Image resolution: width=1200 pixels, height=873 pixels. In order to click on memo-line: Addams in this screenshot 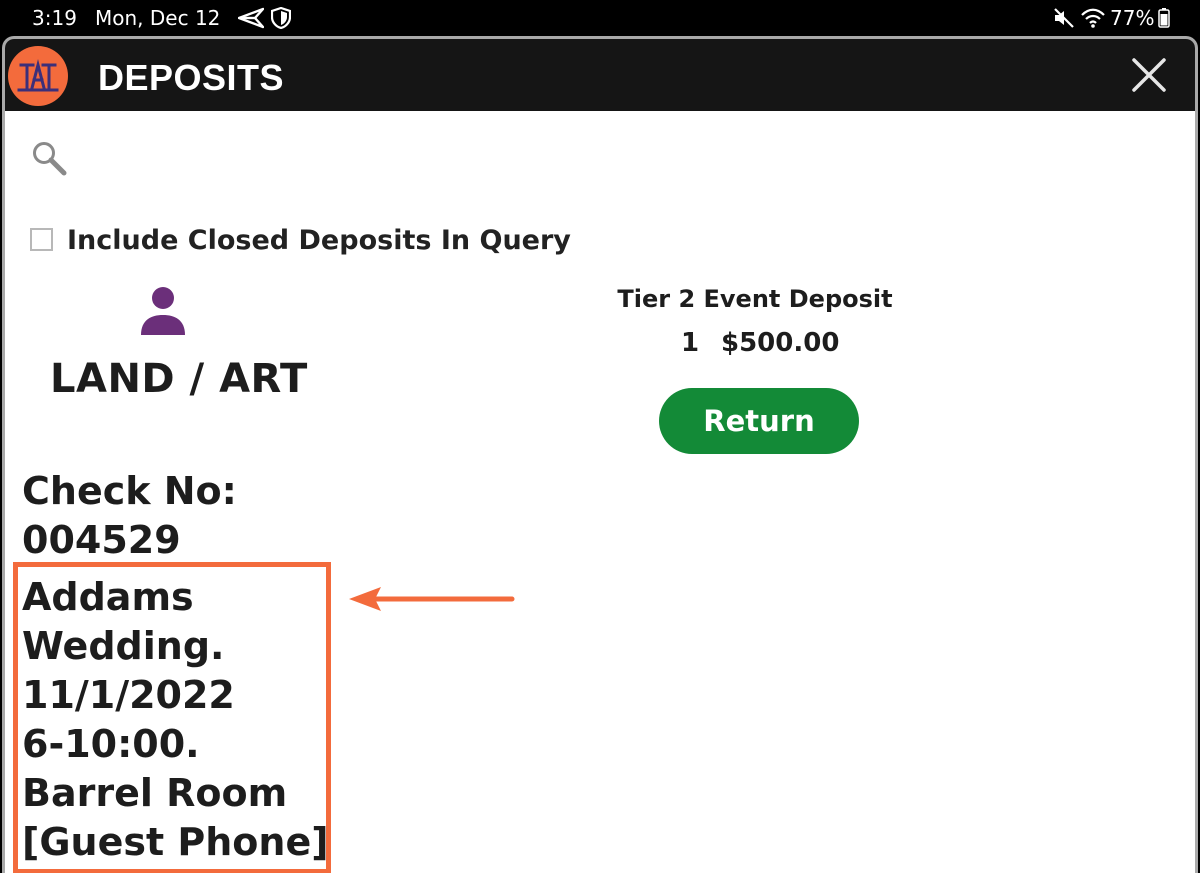, I will do `click(108, 597)`.